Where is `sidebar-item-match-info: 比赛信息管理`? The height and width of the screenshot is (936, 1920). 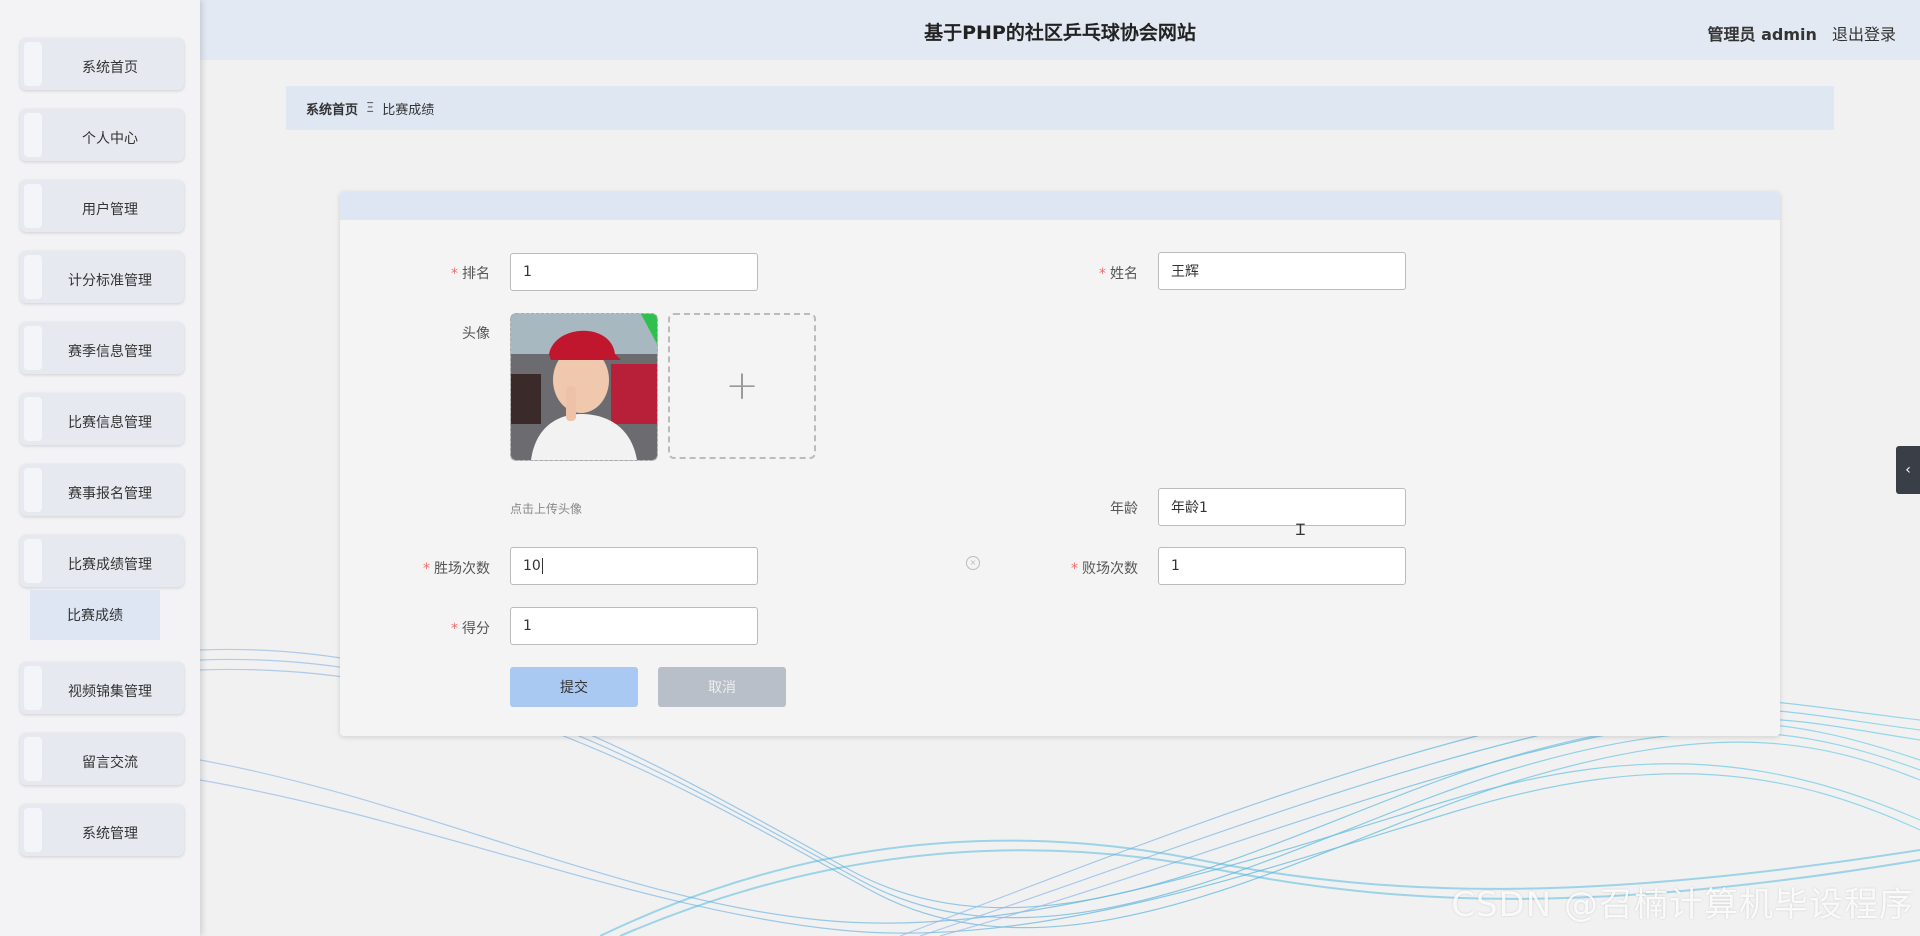
sidebar-item-match-info: 比赛信息管理 is located at coordinates (102, 419).